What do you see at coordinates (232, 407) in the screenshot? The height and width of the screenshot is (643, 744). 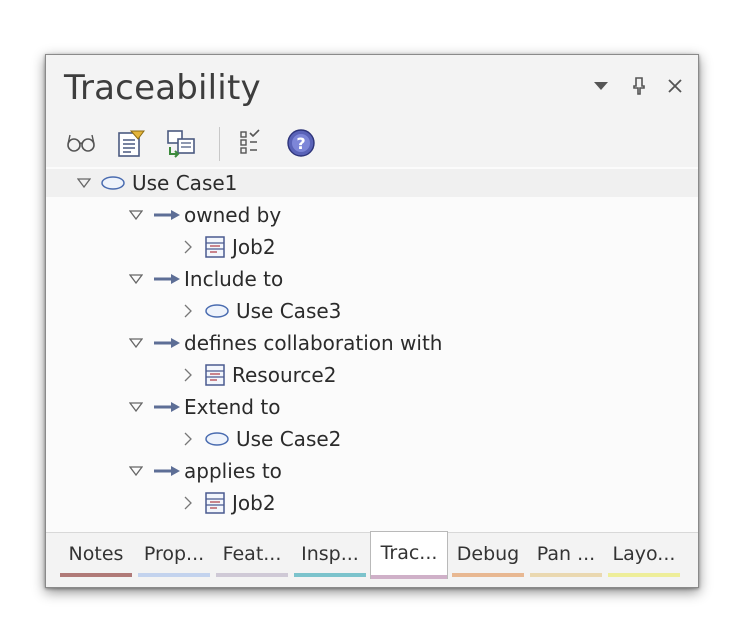 I see `tree-group-label: Extend to` at bounding box center [232, 407].